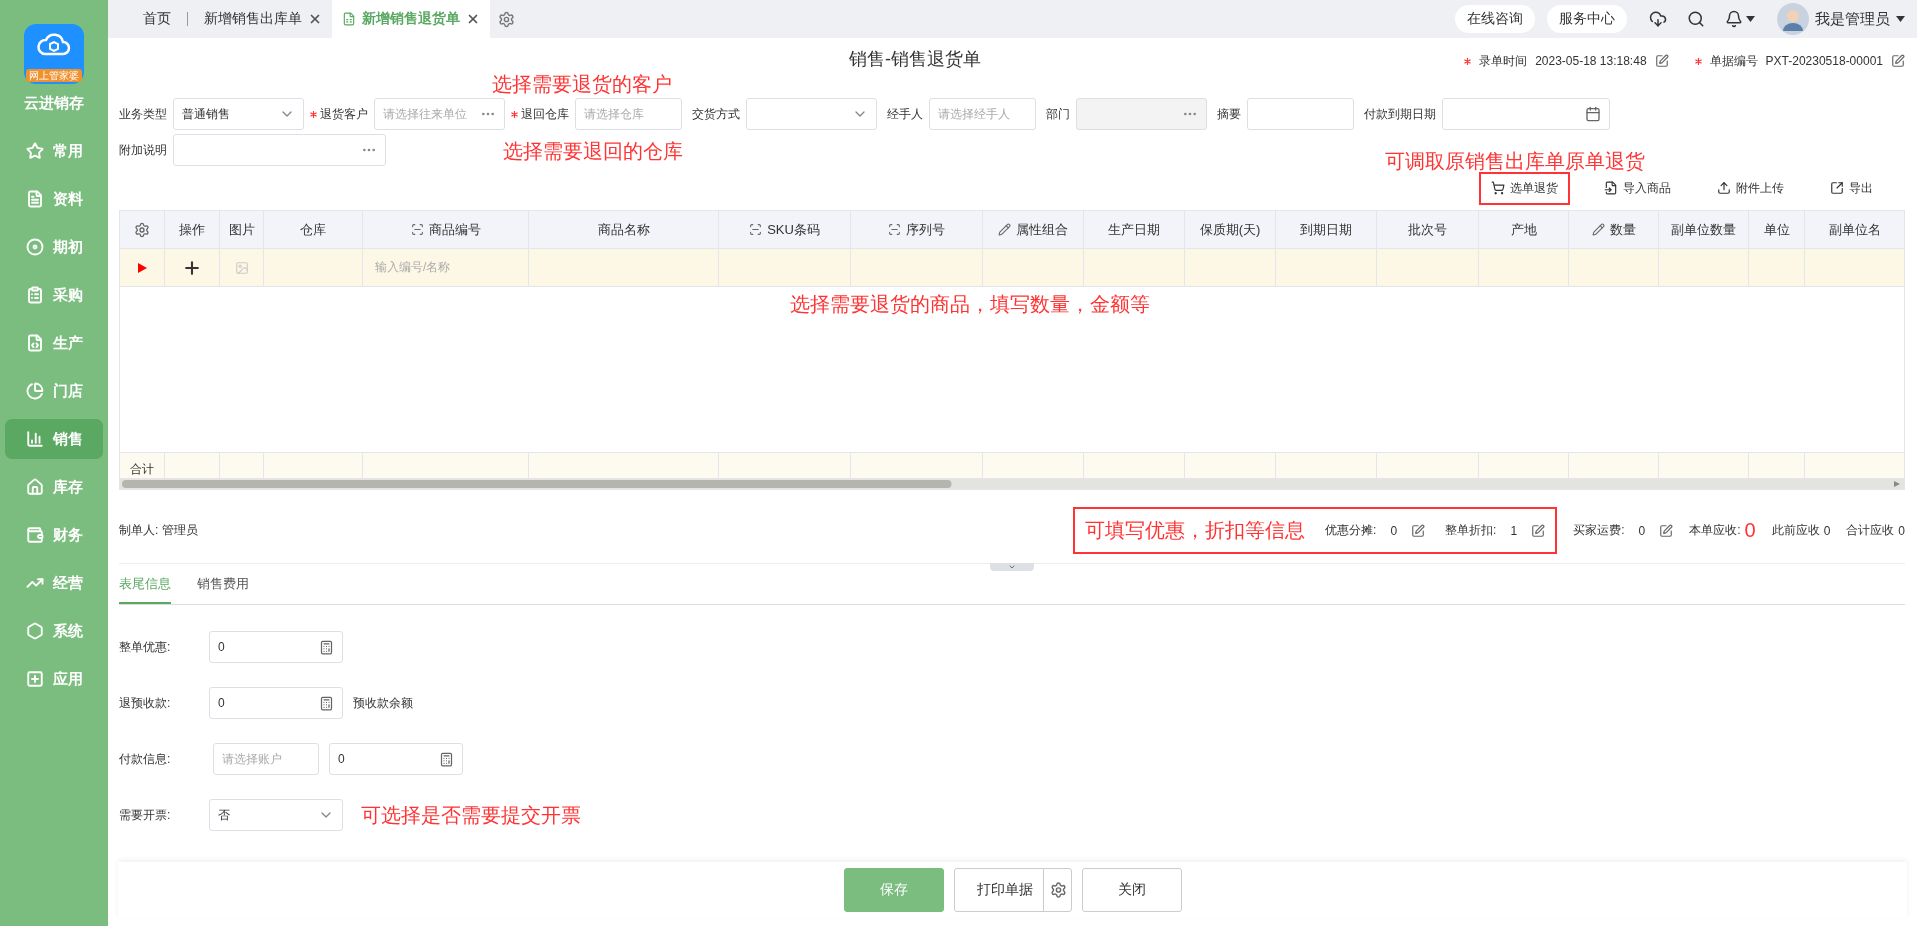  I want to click on cart-icon, so click(1498, 188).